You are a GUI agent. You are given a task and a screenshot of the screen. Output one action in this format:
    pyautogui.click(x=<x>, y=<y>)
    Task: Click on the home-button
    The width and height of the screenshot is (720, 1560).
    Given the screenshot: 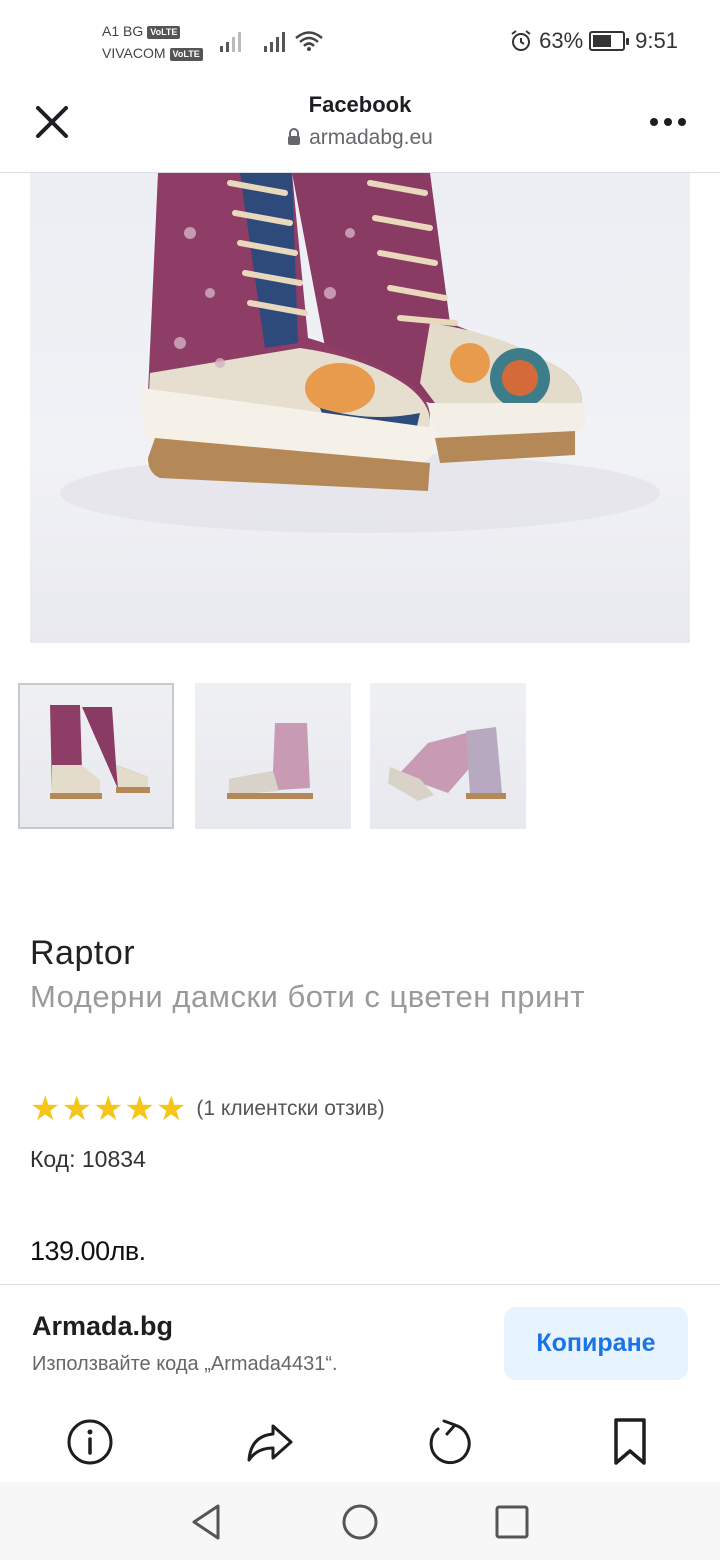 What is the action you would take?
    pyautogui.click(x=360, y=1522)
    